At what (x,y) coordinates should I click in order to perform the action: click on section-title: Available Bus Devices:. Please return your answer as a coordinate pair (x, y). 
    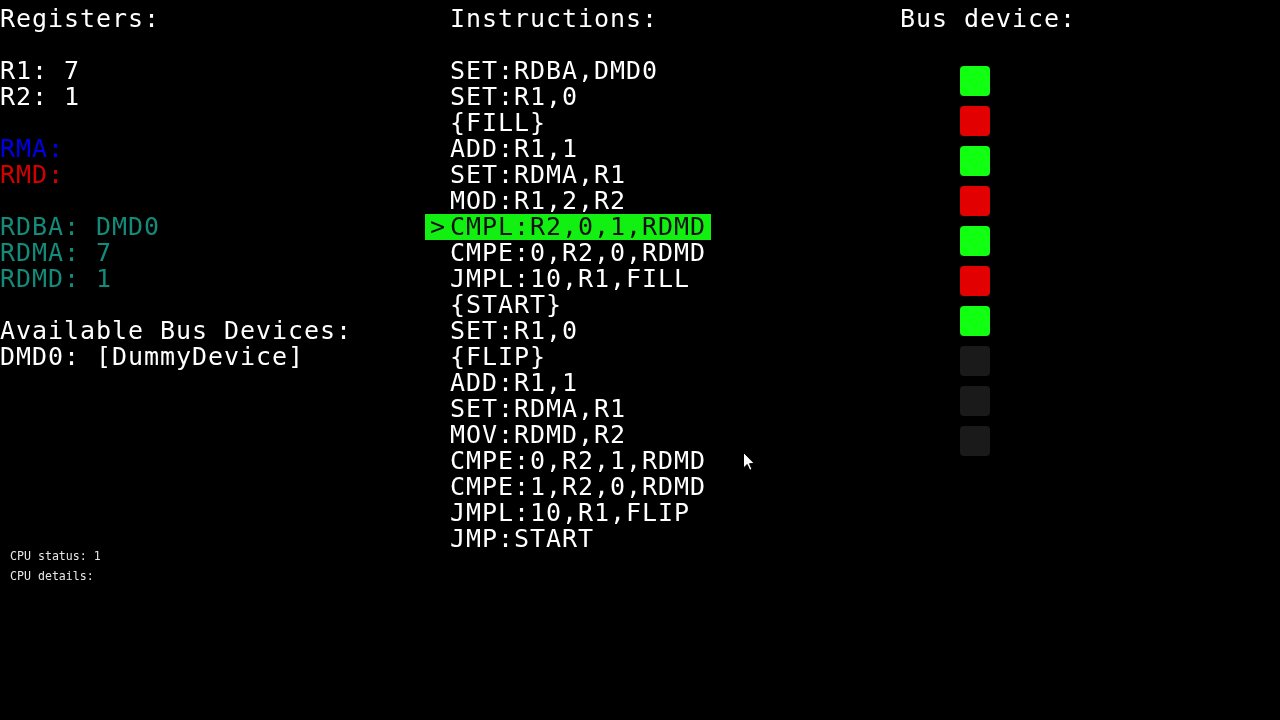
    Looking at the image, I should click on (176, 331).